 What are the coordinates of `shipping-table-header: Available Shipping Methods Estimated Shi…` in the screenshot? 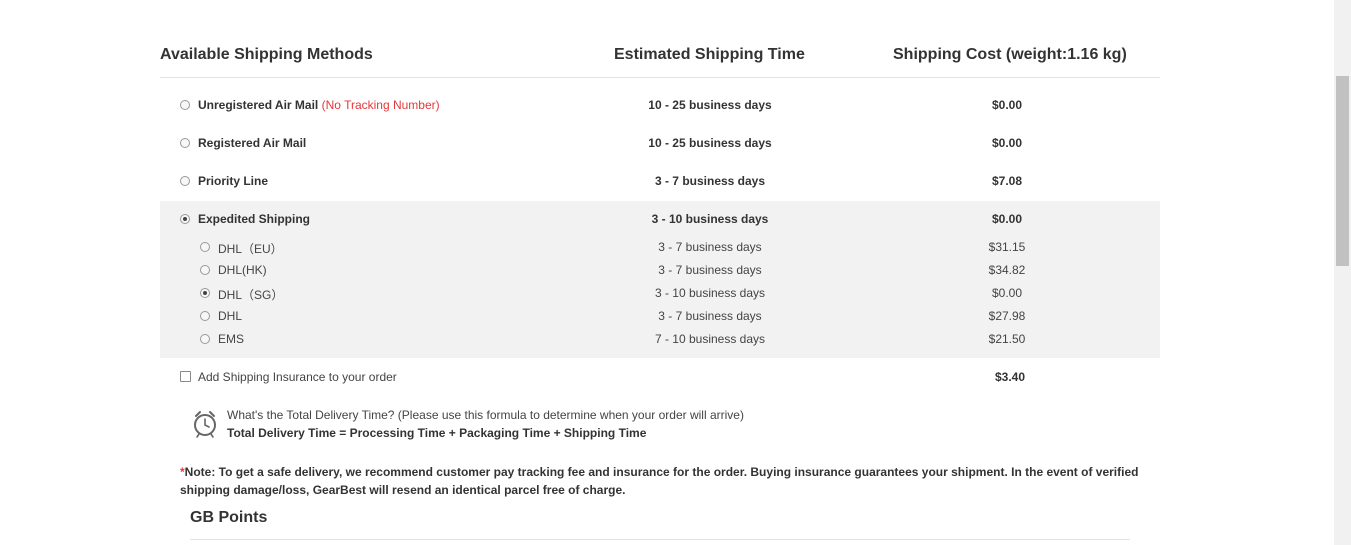 It's located at (660, 39).